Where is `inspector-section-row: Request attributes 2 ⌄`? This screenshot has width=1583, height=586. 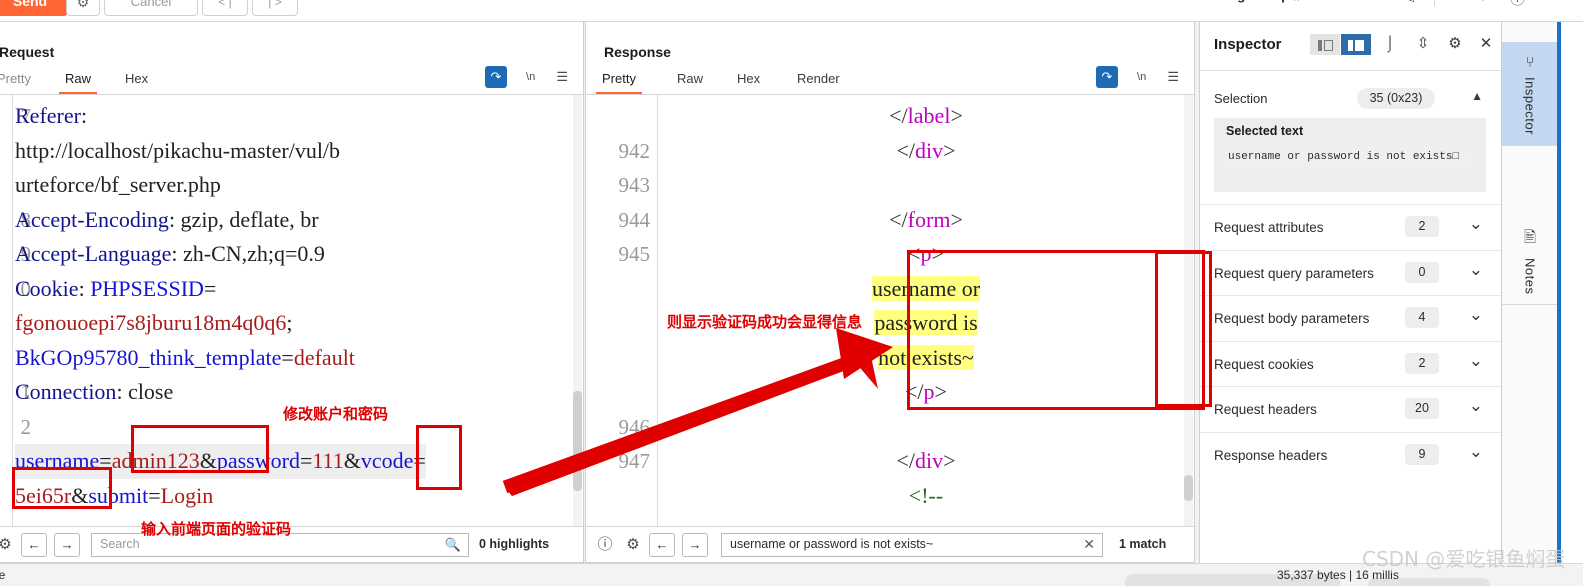 inspector-section-row: Request attributes 2 ⌄ is located at coordinates (1350, 227).